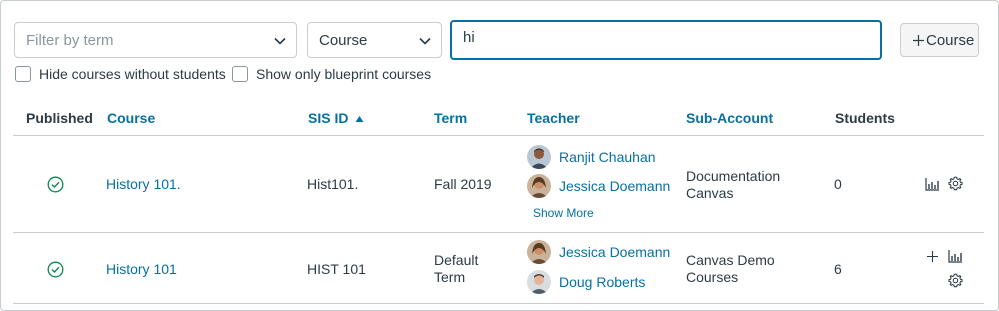 The image size is (999, 311). I want to click on sub-account-line: Canvas Demo, so click(730, 260).